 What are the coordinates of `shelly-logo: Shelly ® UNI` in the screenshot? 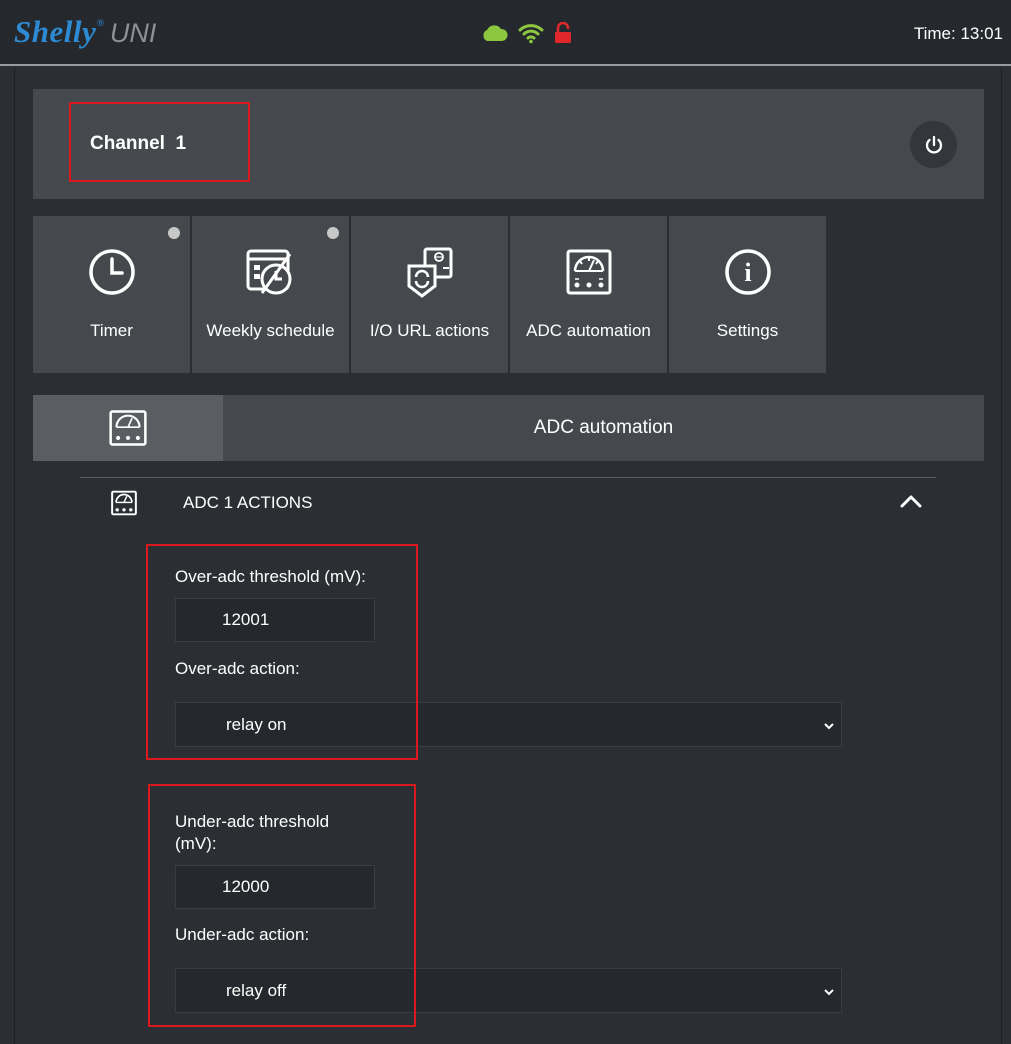 It's located at (85, 32).